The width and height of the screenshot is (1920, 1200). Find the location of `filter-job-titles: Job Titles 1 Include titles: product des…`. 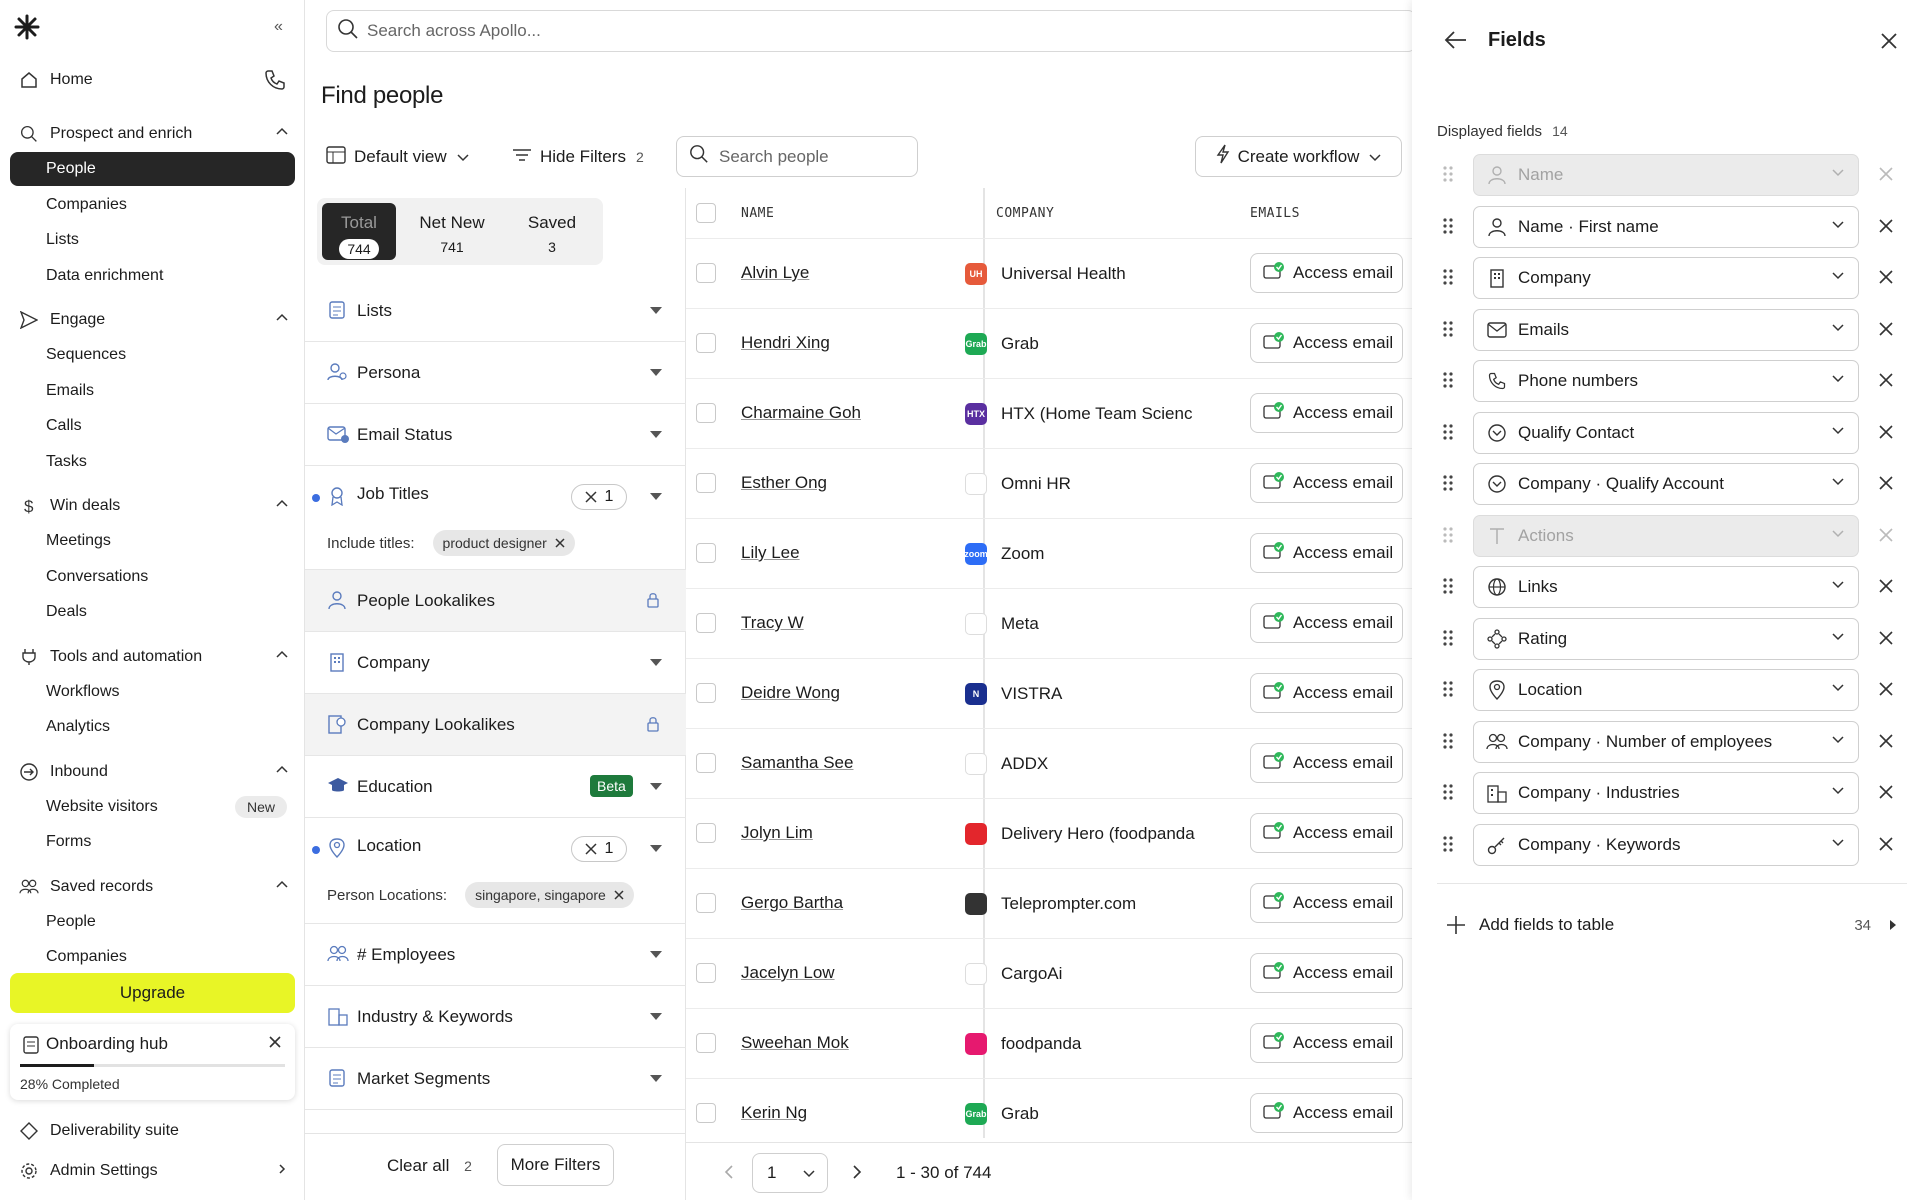

filter-job-titles: Job Titles 1 Include titles: product des… is located at coordinates (495, 518).